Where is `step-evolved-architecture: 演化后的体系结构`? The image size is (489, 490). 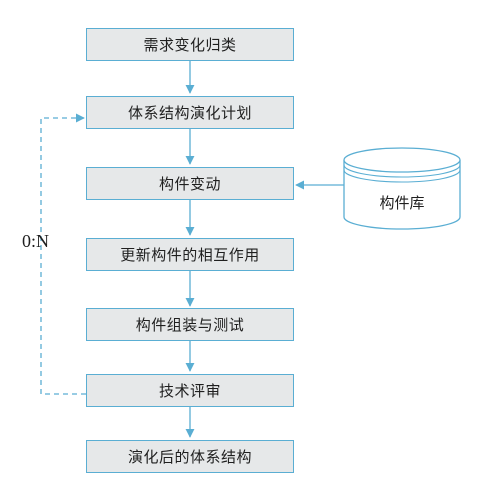
step-evolved-architecture: 演化后的体系结构 is located at coordinates (190, 456).